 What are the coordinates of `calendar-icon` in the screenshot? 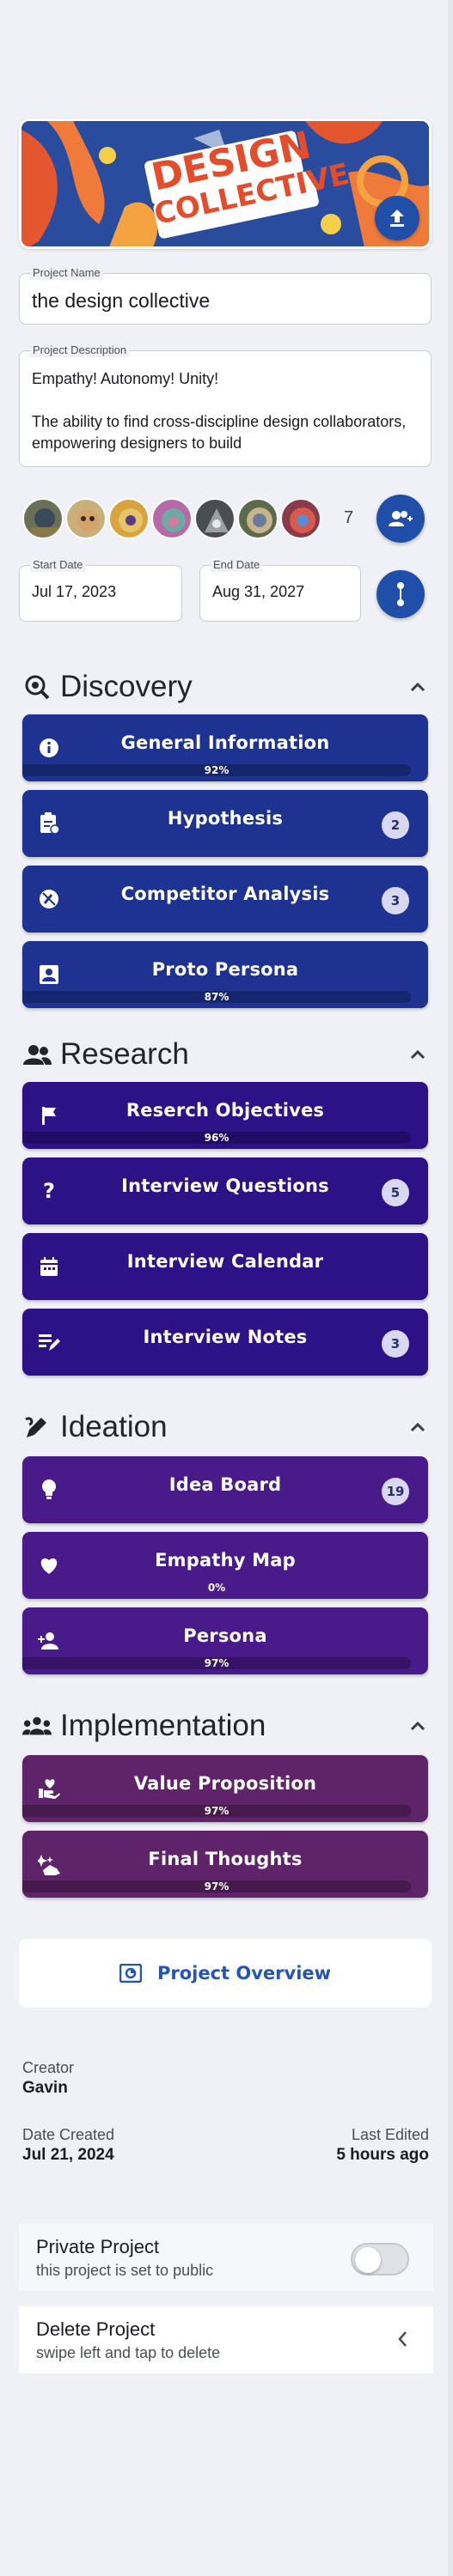 It's located at (49, 1266).